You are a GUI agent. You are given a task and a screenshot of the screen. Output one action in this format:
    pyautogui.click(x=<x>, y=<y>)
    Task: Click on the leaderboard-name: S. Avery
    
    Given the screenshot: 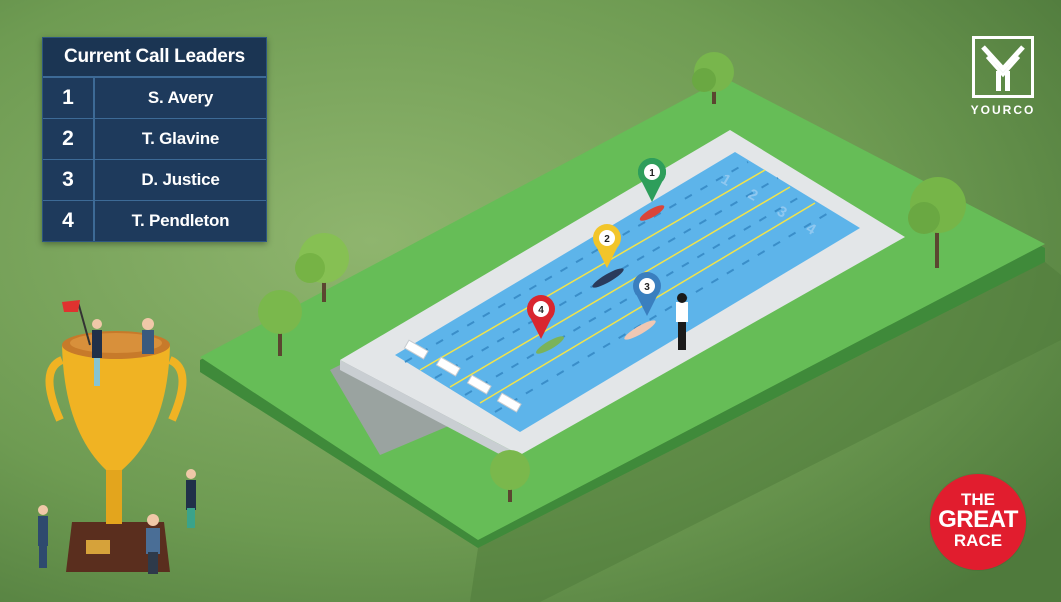 What is the action you would take?
    pyautogui.click(x=180, y=97)
    